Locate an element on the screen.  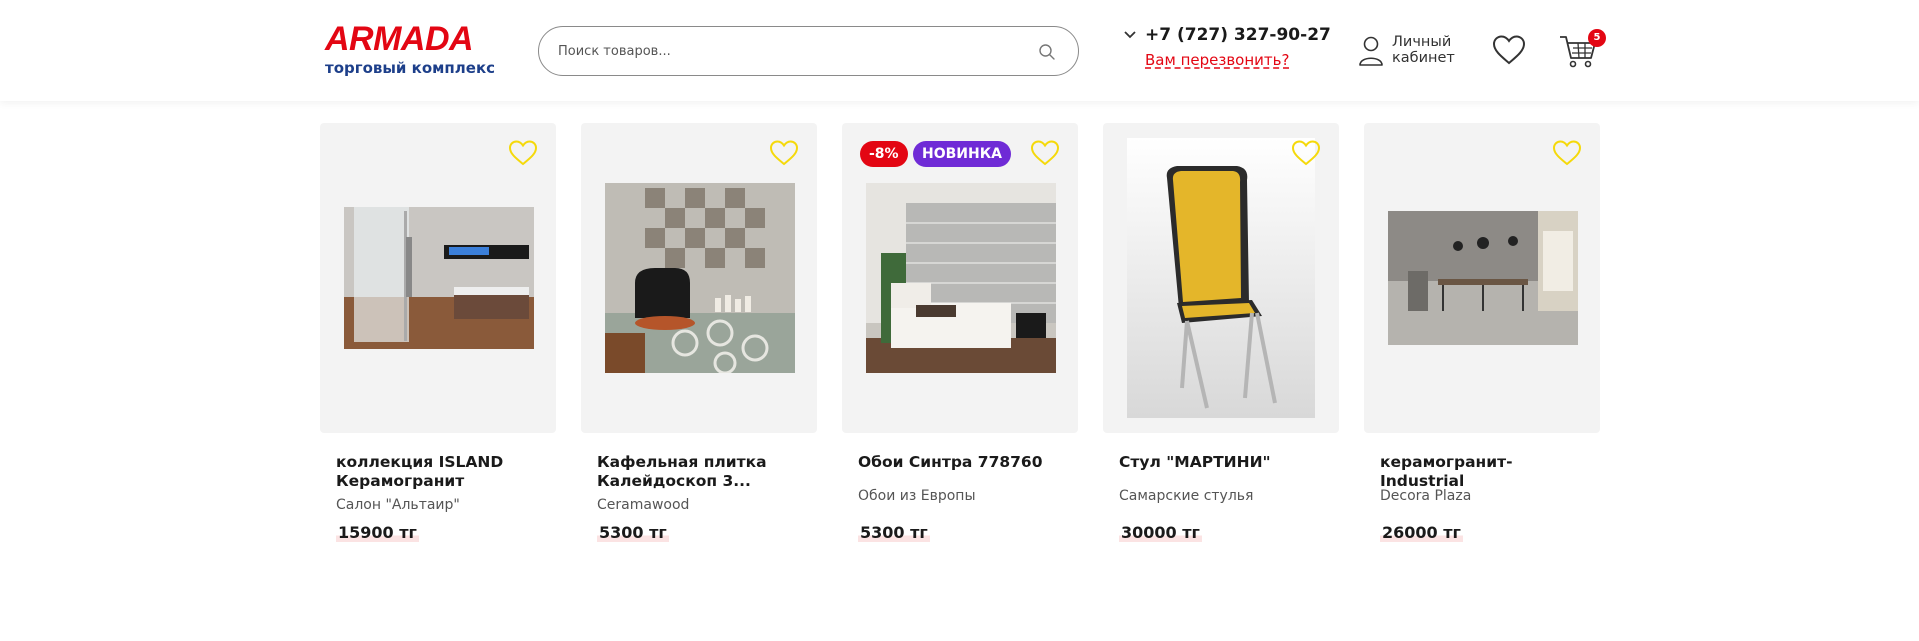
product-seller: Салон "Альтаир" is located at coordinates (398, 505).